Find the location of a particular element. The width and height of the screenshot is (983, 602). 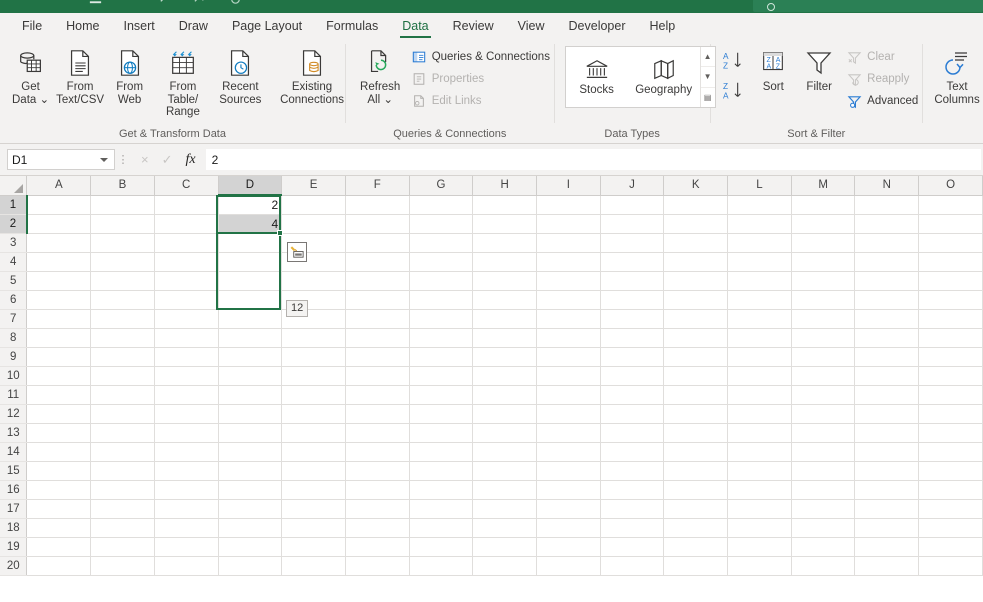

cell-I6 is located at coordinates (568, 300).